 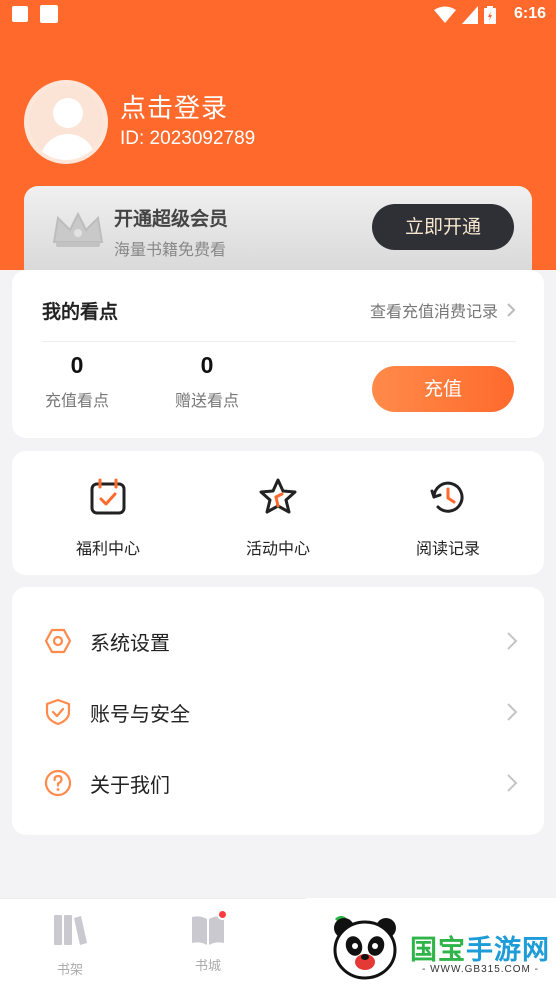 What do you see at coordinates (443, 227) in the screenshot?
I see `vip-open-button: 立即开通` at bounding box center [443, 227].